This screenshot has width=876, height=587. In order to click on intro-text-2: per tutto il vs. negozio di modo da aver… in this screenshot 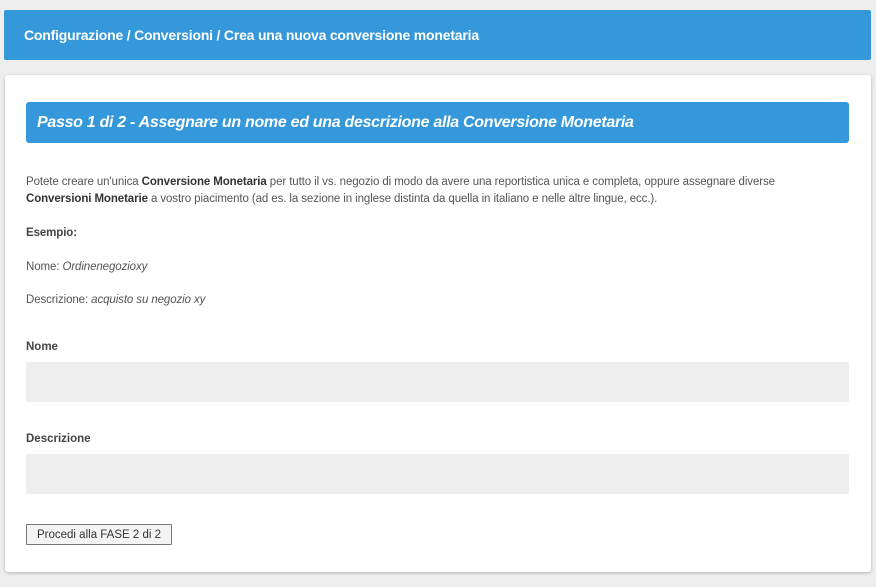, I will do `click(520, 182)`.